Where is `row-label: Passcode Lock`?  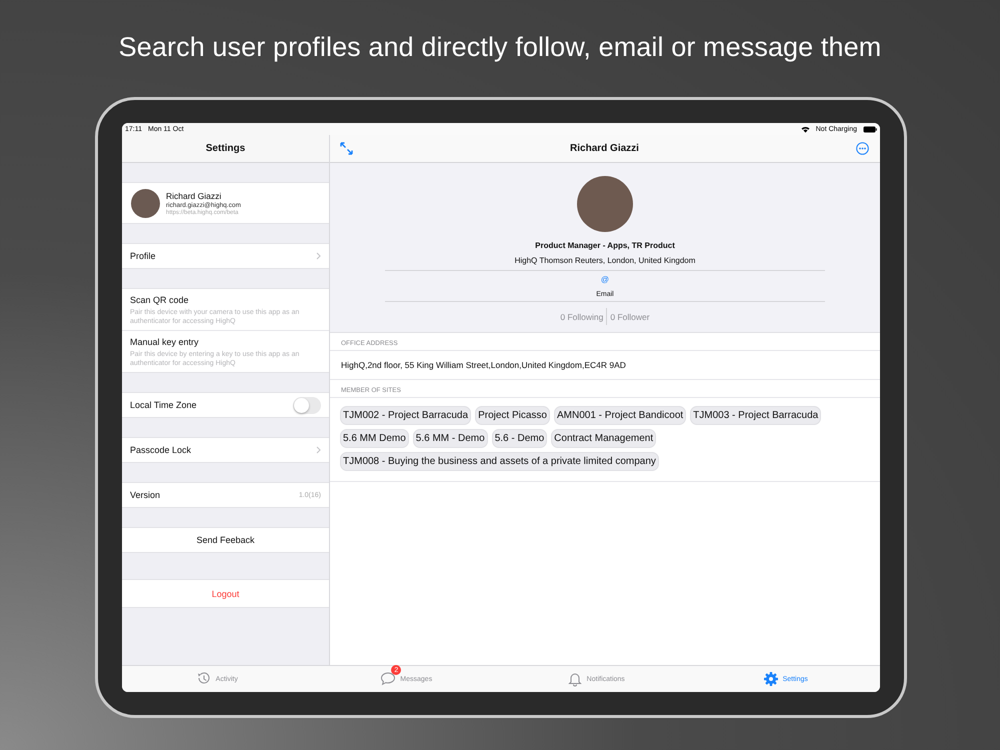 row-label: Passcode Lock is located at coordinates (161, 450).